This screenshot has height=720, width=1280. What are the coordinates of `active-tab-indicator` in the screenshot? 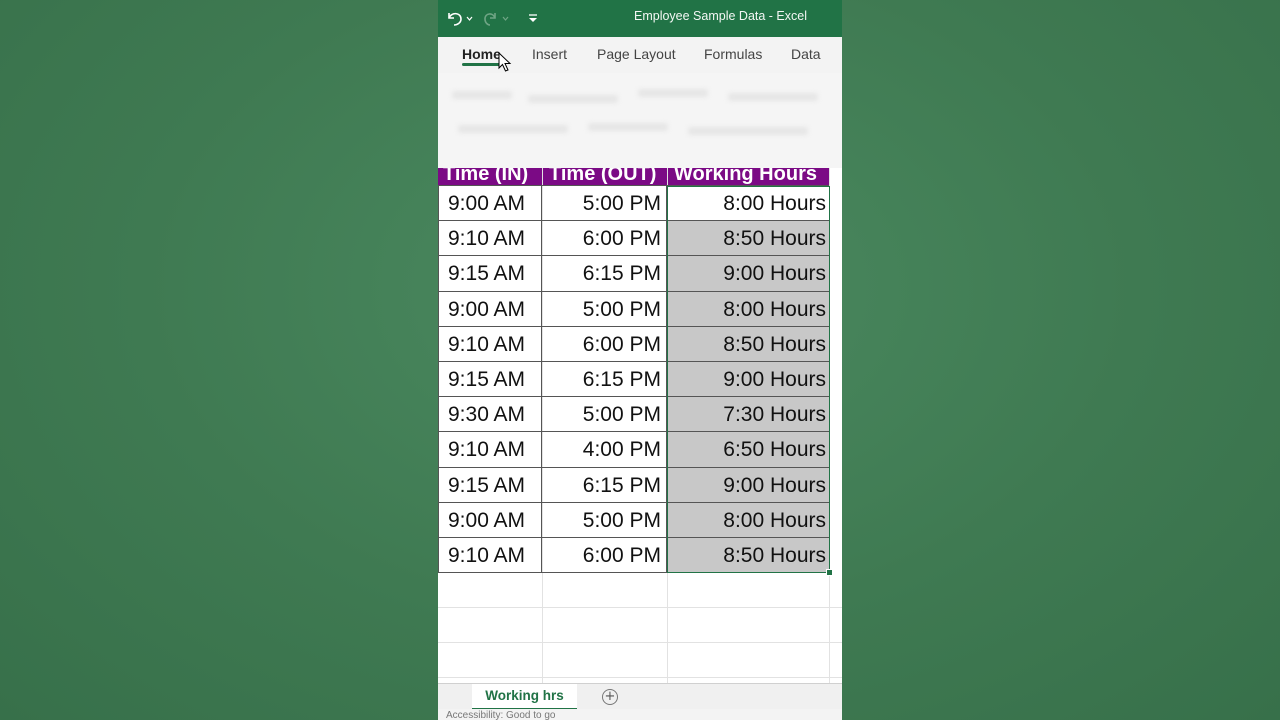 It's located at (482, 64).